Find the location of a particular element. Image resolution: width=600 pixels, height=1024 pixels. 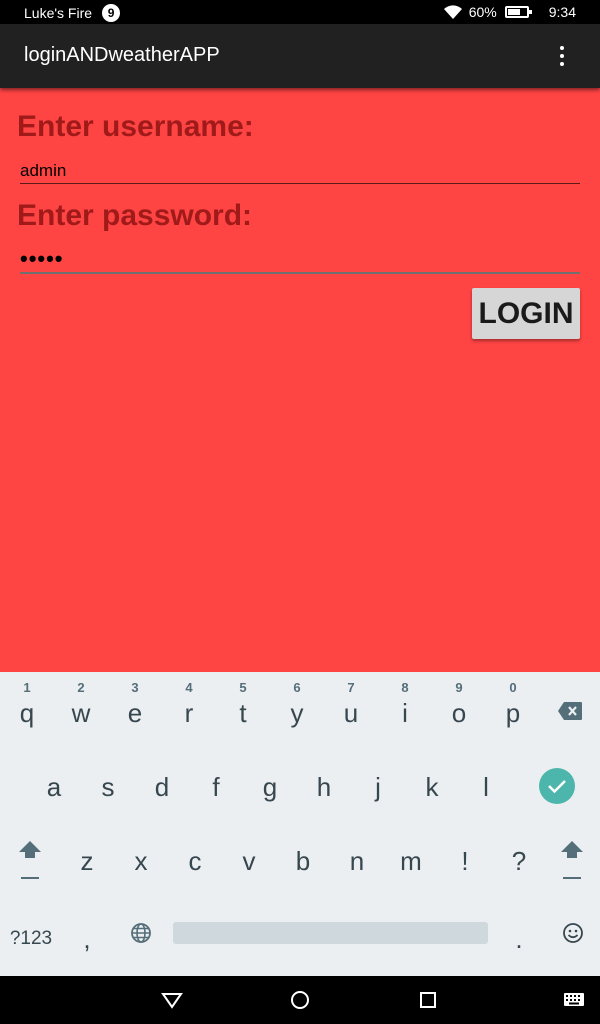

backspace-icon is located at coordinates (570, 711).